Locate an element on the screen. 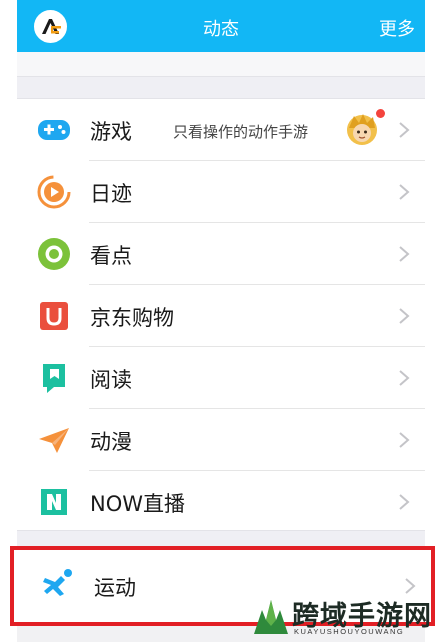 The image size is (443, 642). header-bar: 动态 更多 is located at coordinates (221, 26).